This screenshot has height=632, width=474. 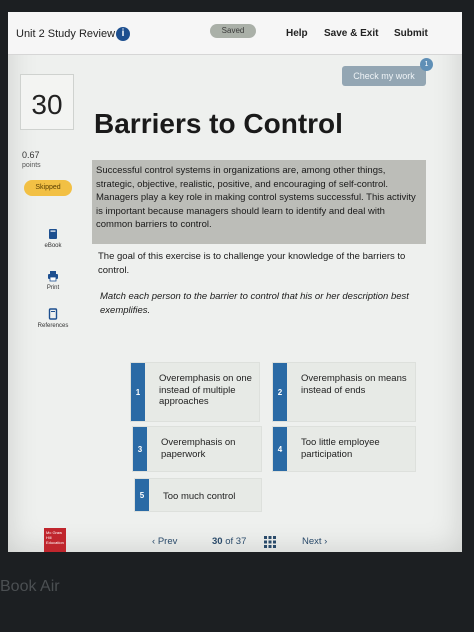 I want to click on card-text: Too little employee participation, so click(x=340, y=448).